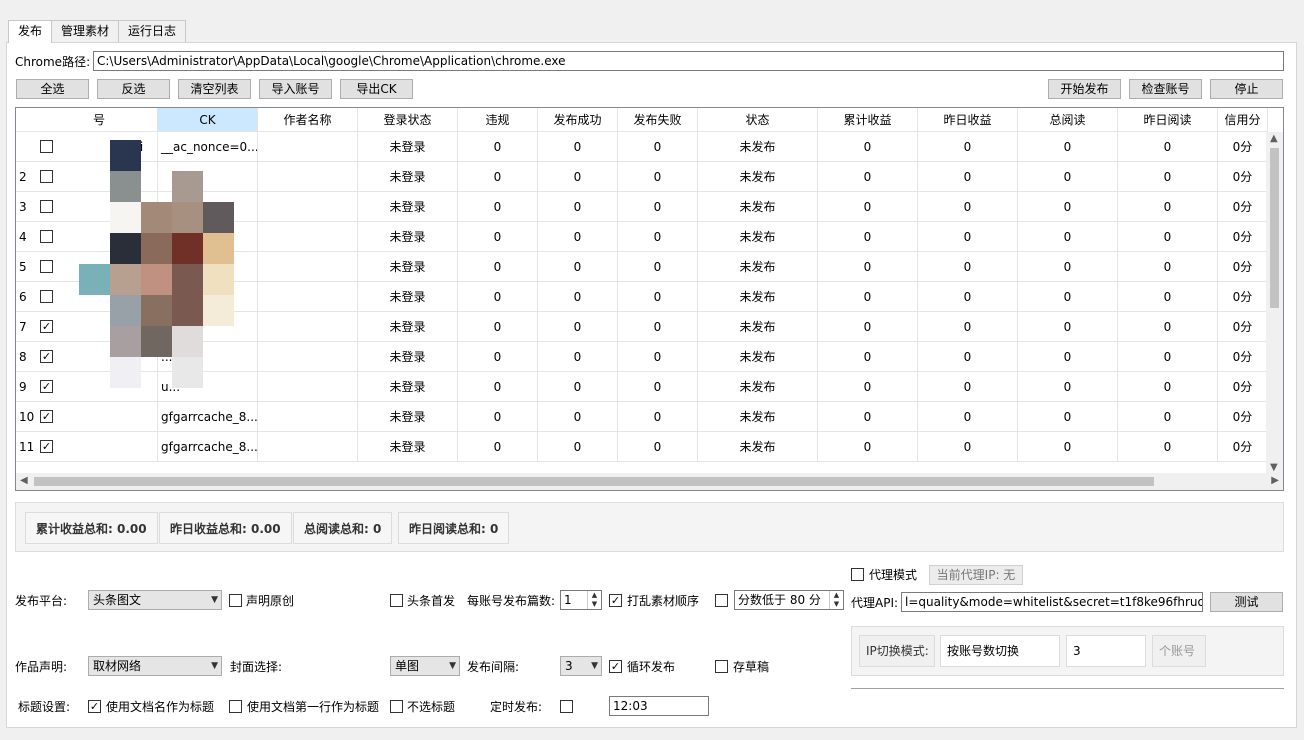  I want to click on declare-select: 取材网络 ▼, so click(155, 666).